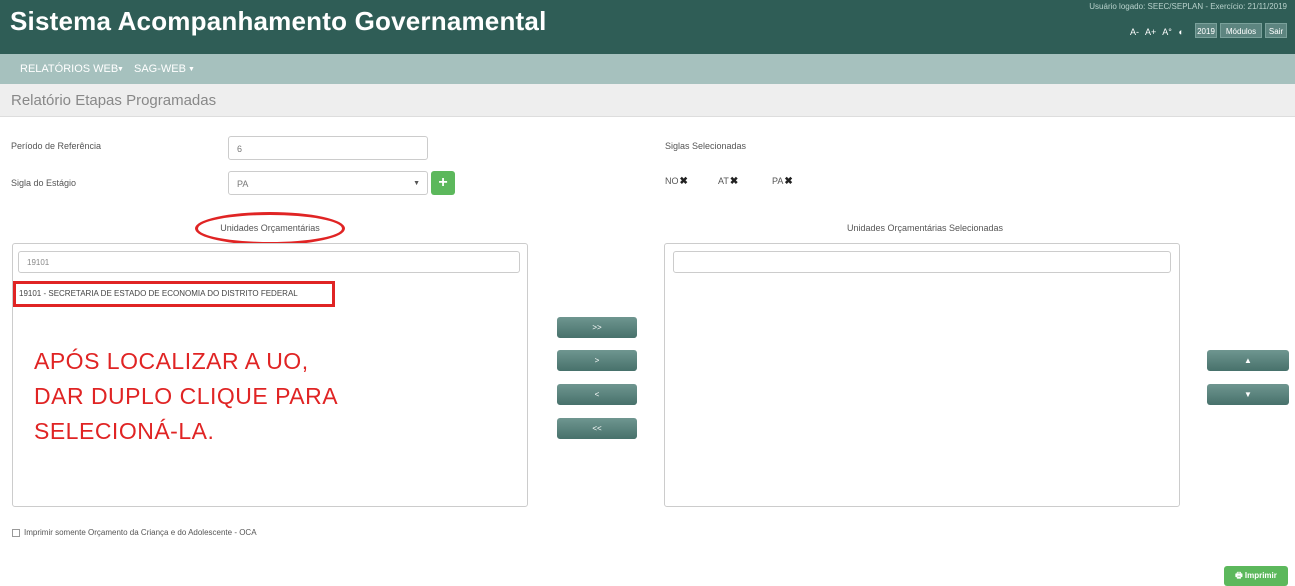 This screenshot has width=1295, height=586. Describe the element at coordinates (1180, 32) in the screenshot. I see `contrast-icon: ◐` at that location.